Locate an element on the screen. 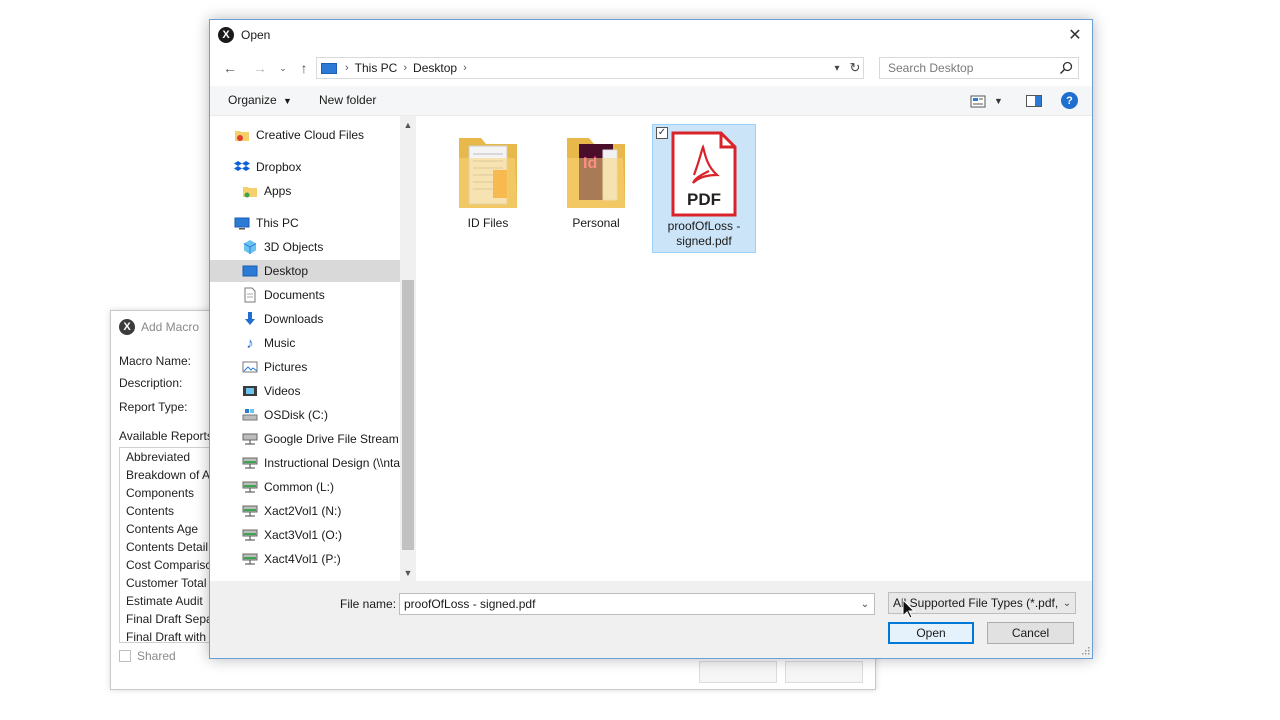 This screenshot has width=1280, height=720. xactimate-logo-icon: X is located at coordinates (226, 35).